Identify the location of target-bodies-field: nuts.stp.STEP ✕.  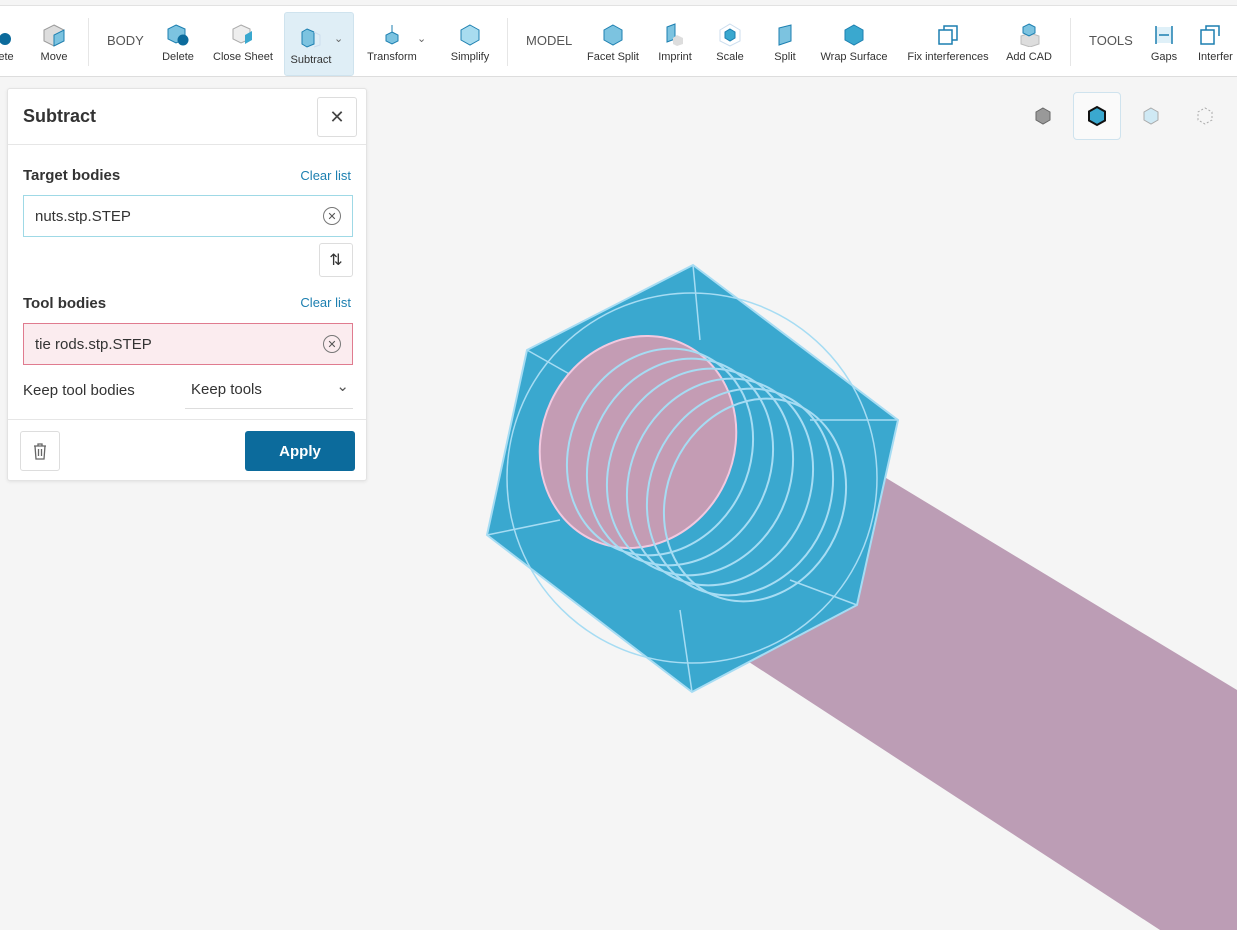
(188, 216).